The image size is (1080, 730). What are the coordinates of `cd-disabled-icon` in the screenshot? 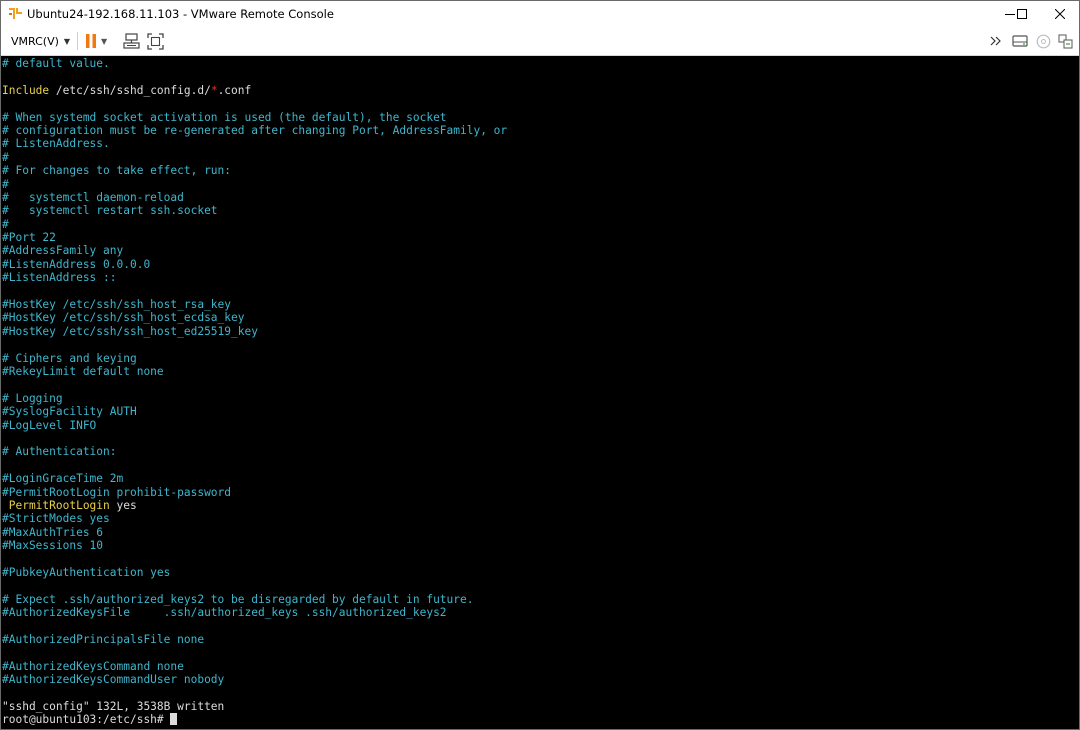 It's located at (1043, 41).